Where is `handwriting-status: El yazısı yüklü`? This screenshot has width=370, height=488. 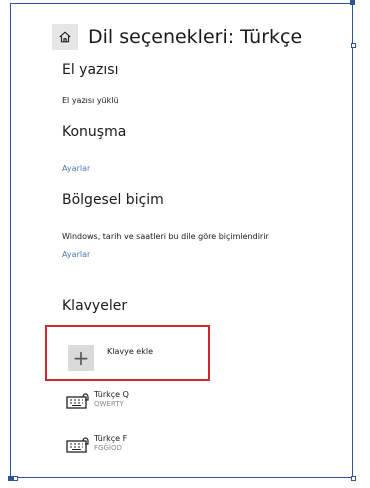
handwriting-status: El yazısı yüklü is located at coordinates (90, 100).